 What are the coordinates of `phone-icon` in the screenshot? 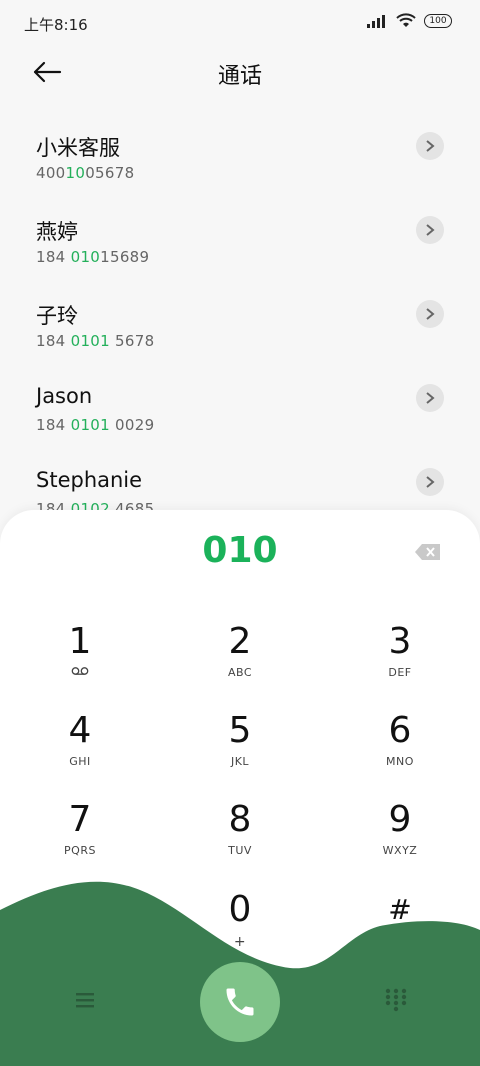 It's located at (240, 1002).